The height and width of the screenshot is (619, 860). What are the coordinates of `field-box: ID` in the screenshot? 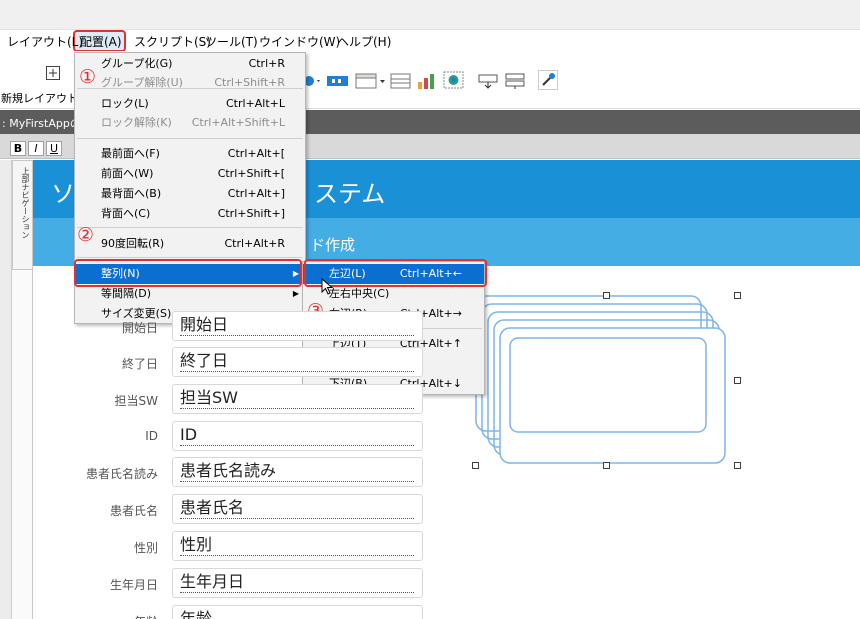 It's located at (297, 436).